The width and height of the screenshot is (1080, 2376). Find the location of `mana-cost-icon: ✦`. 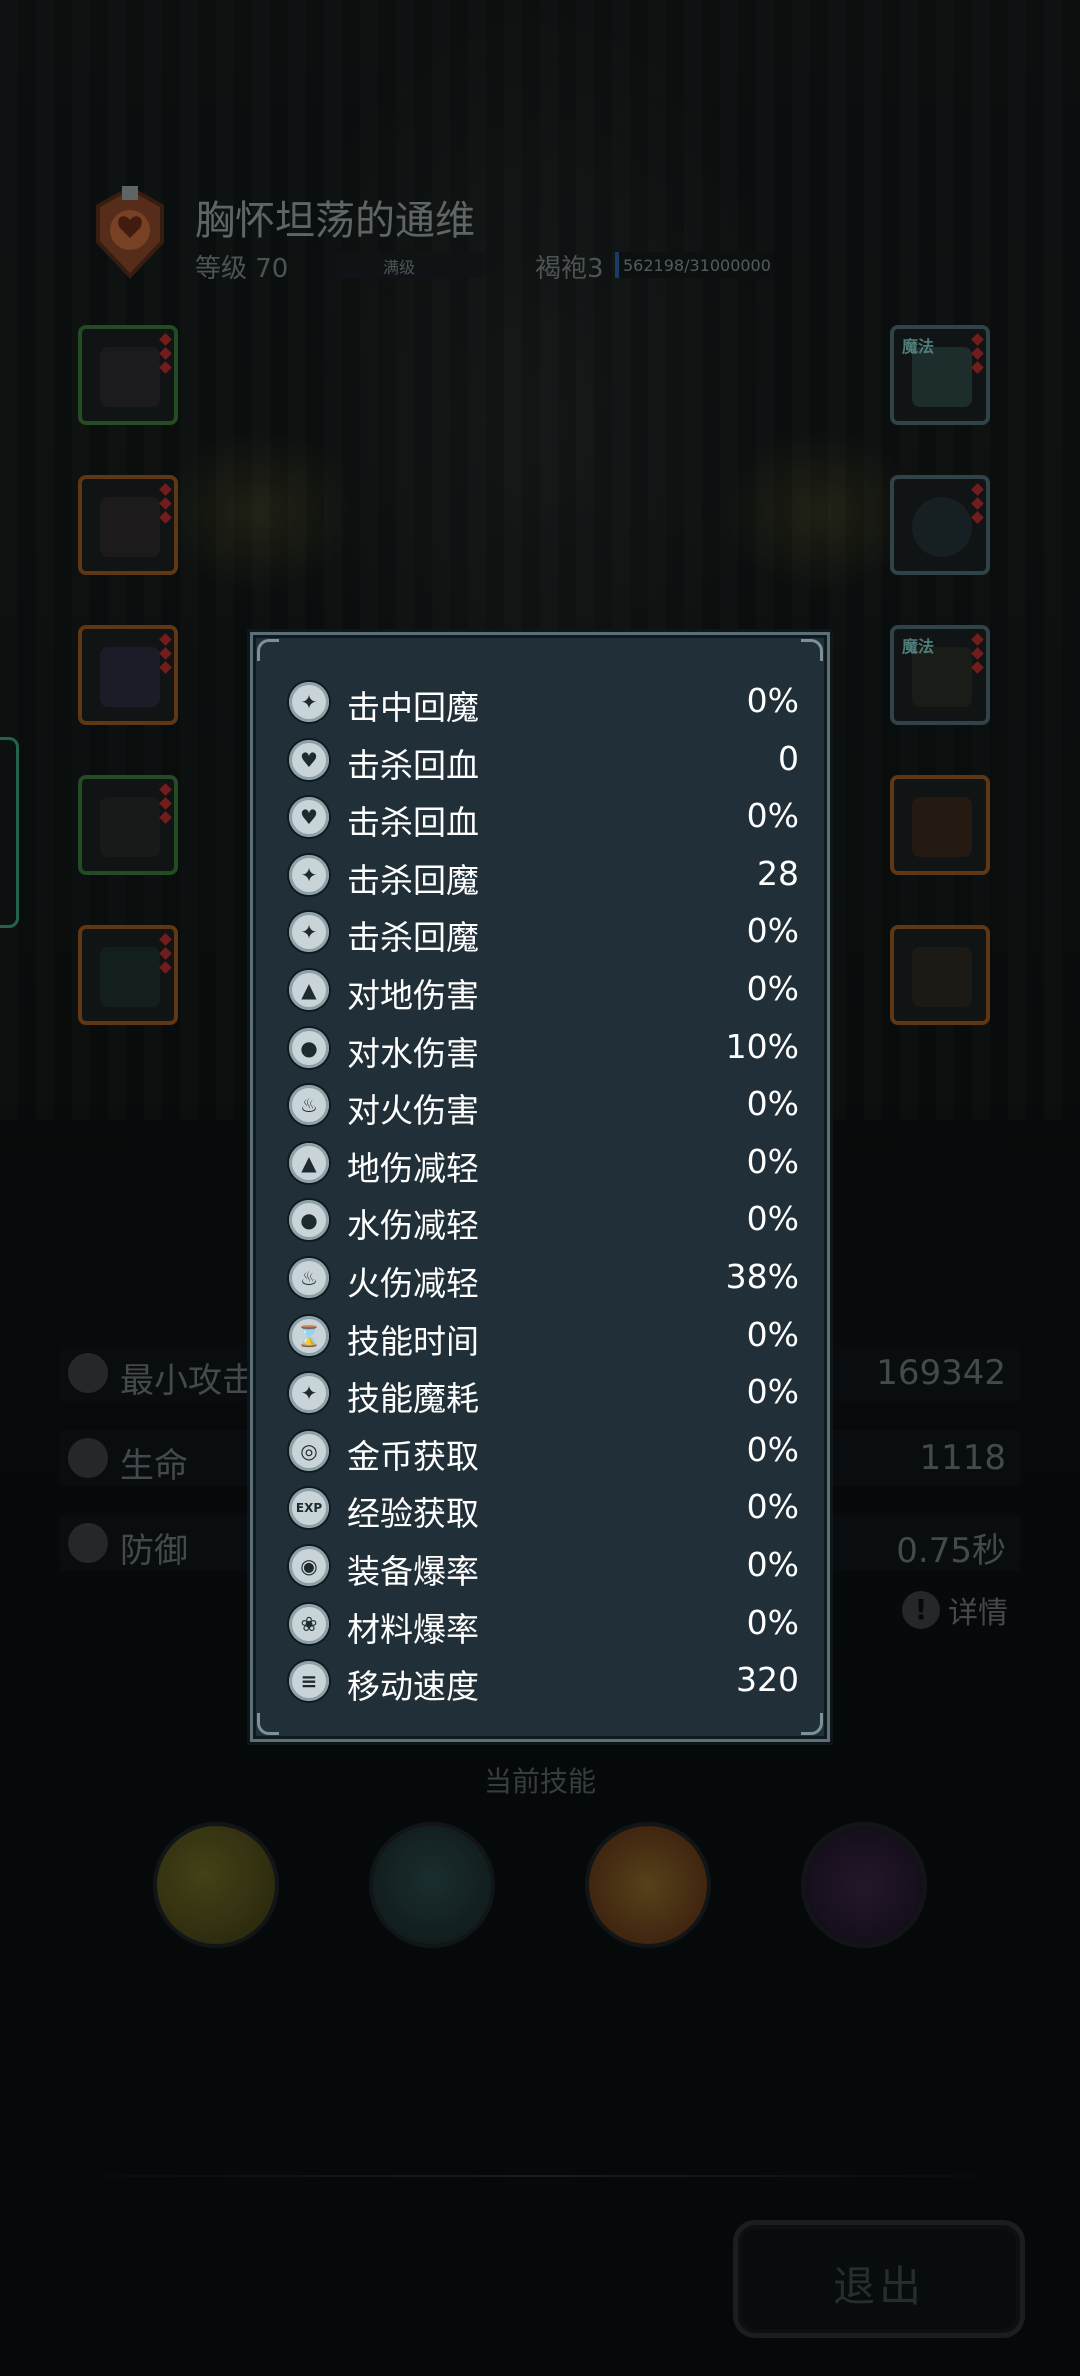

mana-cost-icon: ✦ is located at coordinates (309, 1393).